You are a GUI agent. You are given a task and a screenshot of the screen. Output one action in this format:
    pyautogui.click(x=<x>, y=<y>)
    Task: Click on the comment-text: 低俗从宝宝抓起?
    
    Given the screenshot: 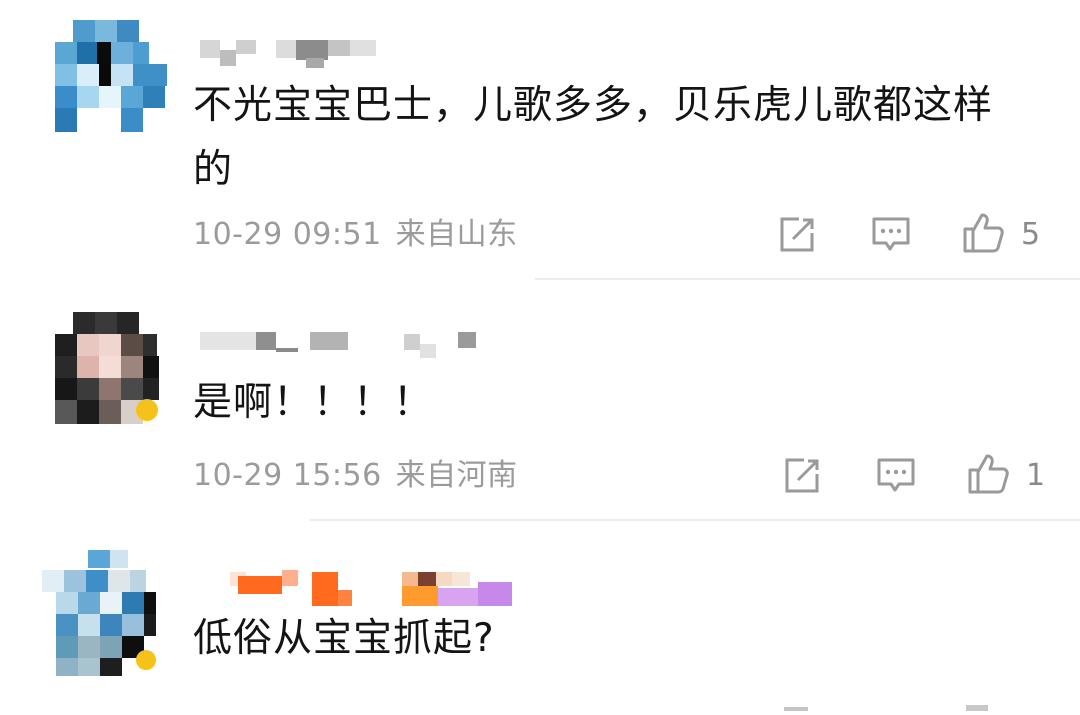 What is the action you would take?
    pyautogui.click(x=344, y=638)
    